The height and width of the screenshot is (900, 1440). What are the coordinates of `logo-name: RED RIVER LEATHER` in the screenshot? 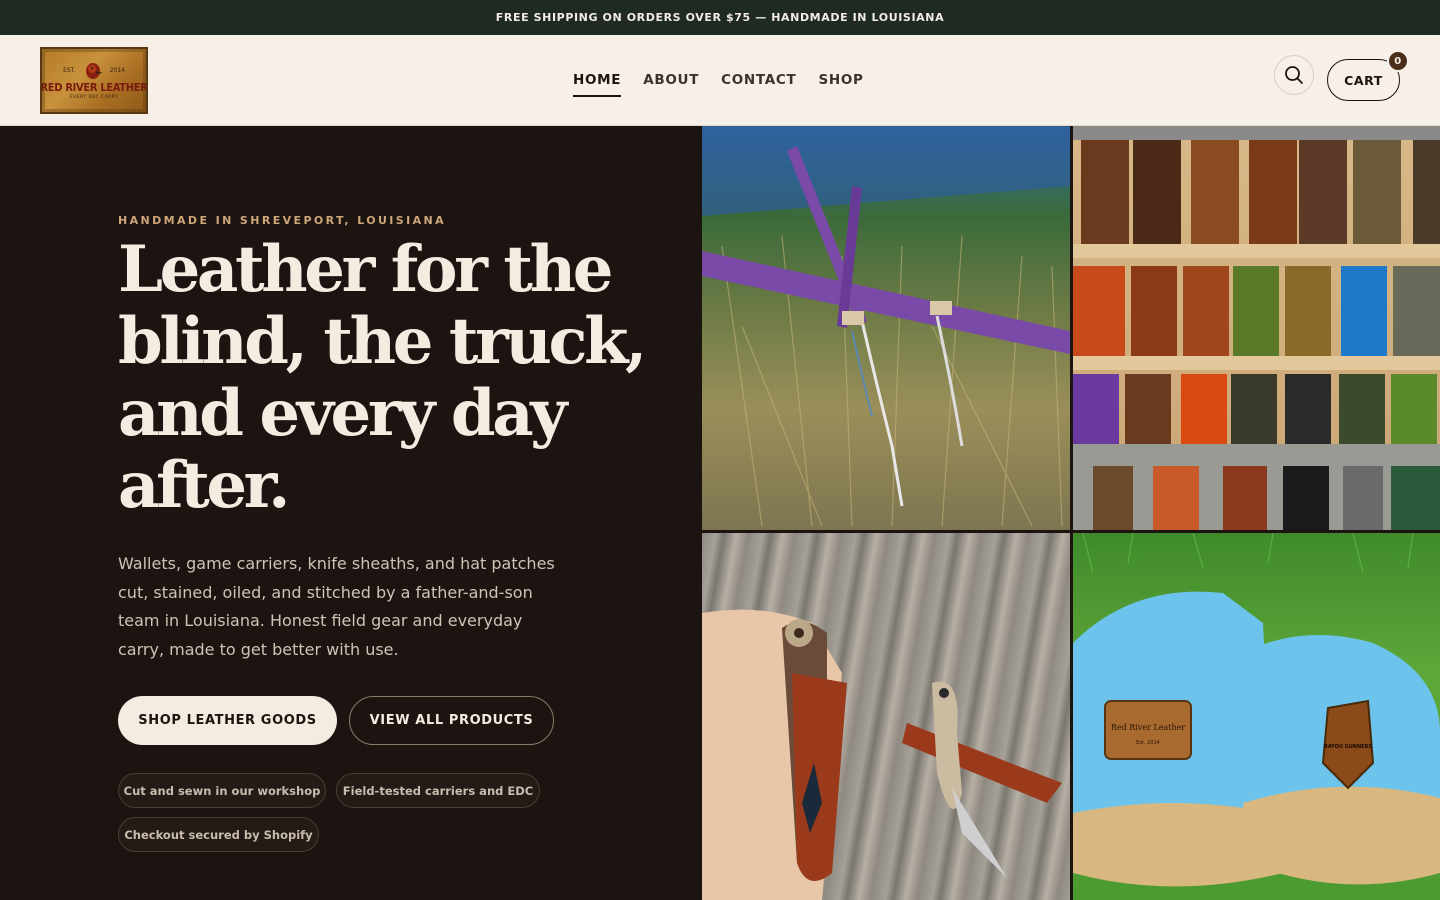 It's located at (94, 87).